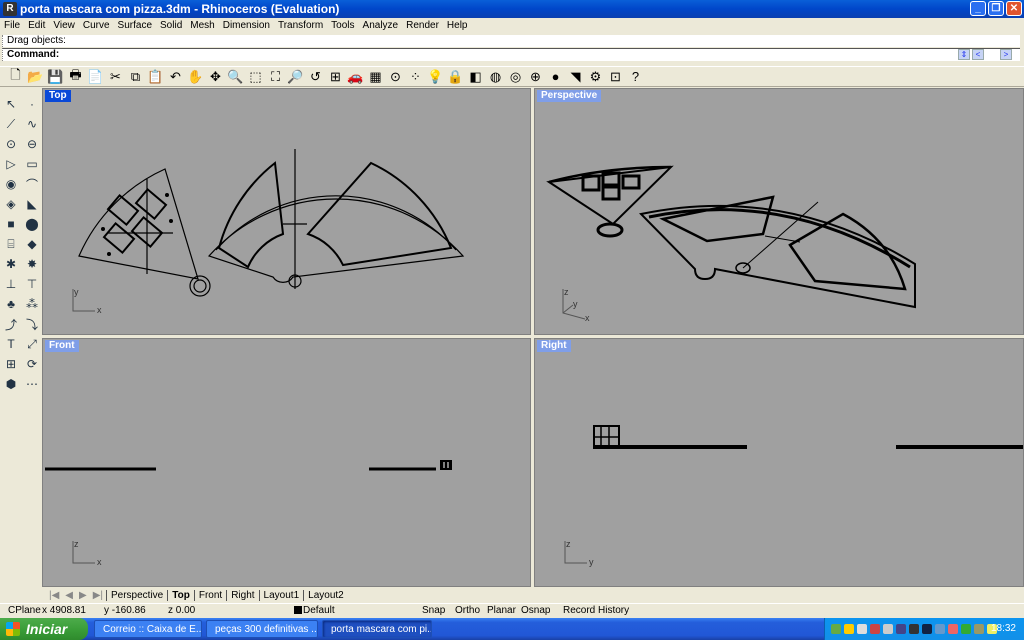 Image resolution: width=1024 pixels, height=640 pixels. Describe the element at coordinates (596, 610) in the screenshot. I see `record-history-toggle: Record History` at that location.